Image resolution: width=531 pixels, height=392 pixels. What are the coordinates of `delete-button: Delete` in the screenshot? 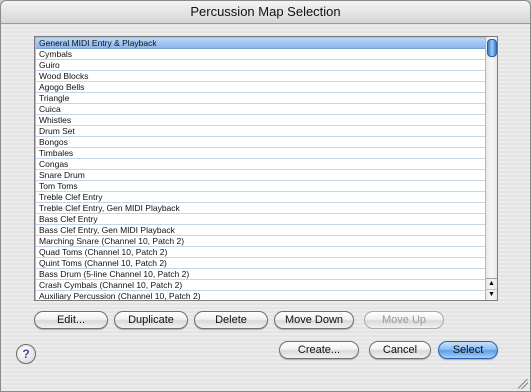 It's located at (231, 320).